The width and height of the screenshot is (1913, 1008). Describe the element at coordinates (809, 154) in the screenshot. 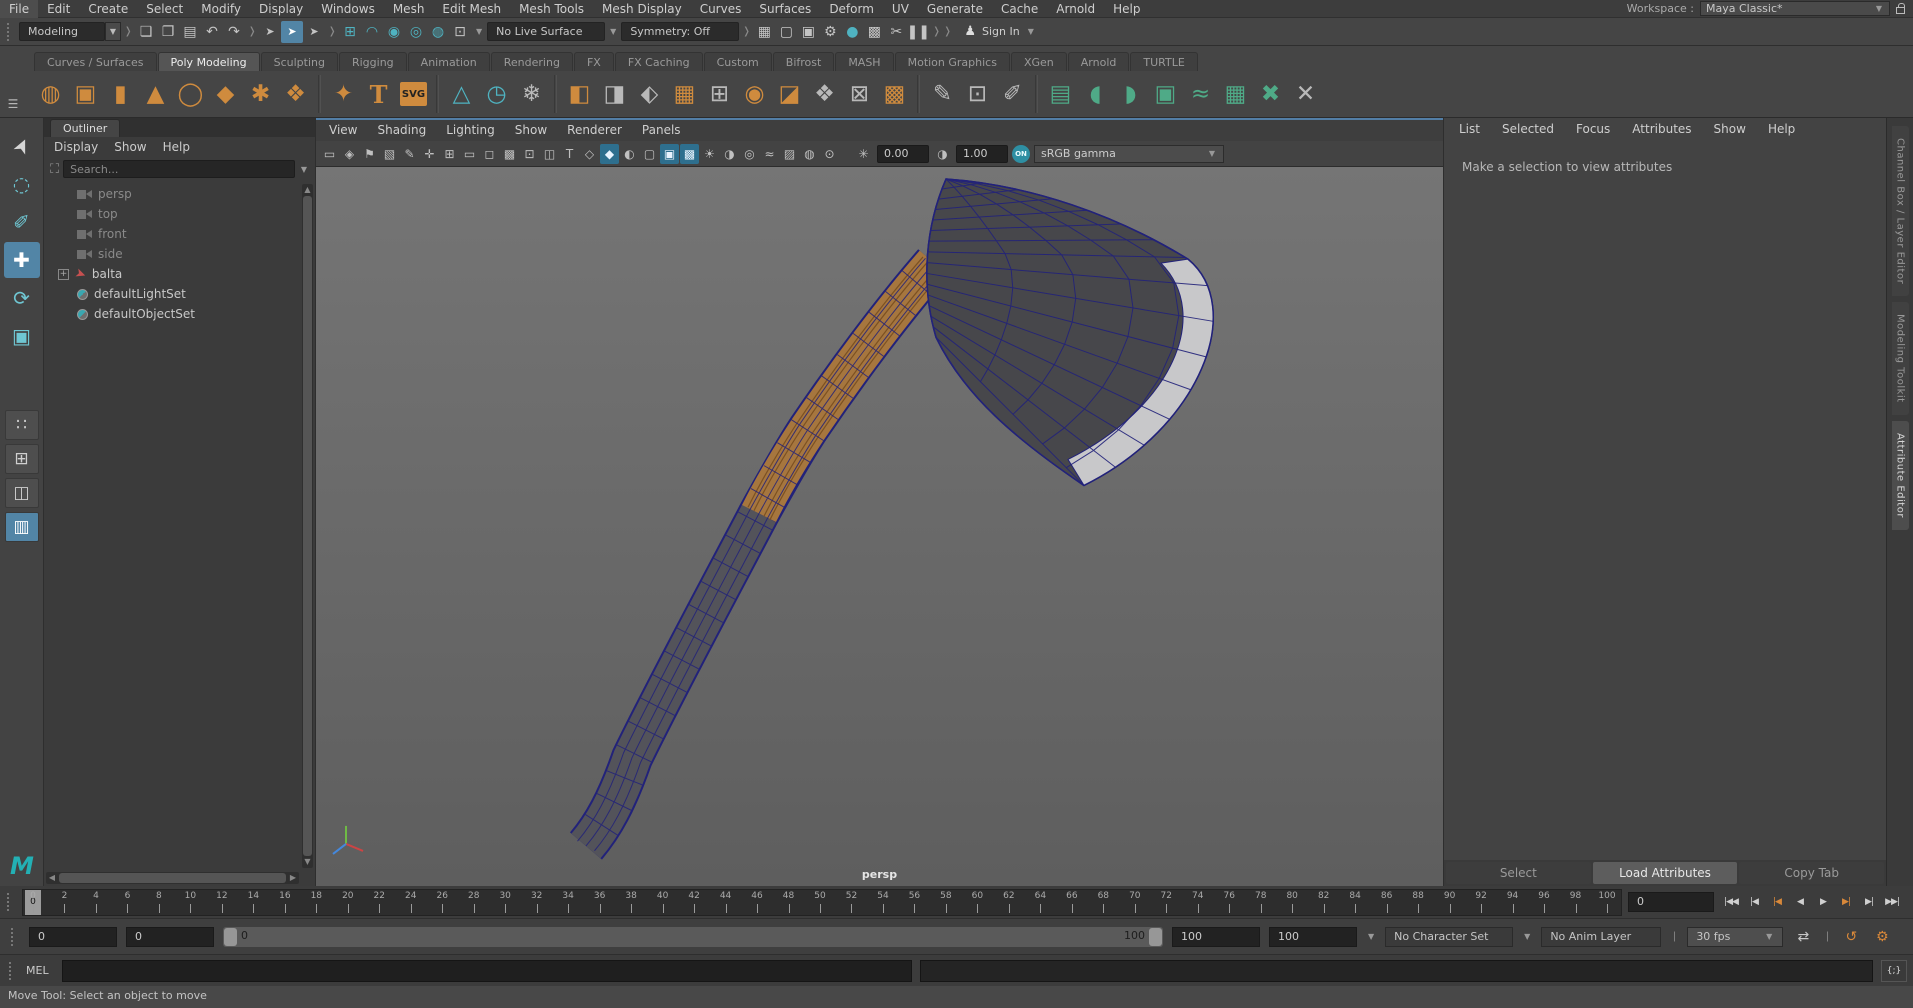

I see `xray-icon: ◍` at that location.